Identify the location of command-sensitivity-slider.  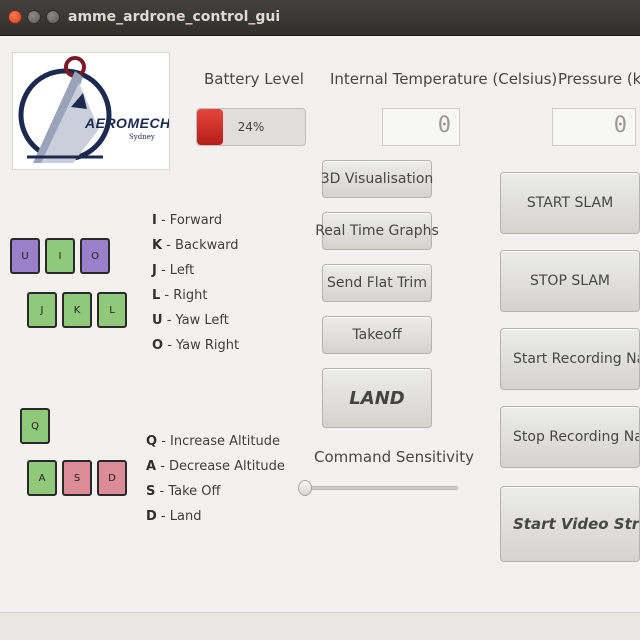
(380, 488).